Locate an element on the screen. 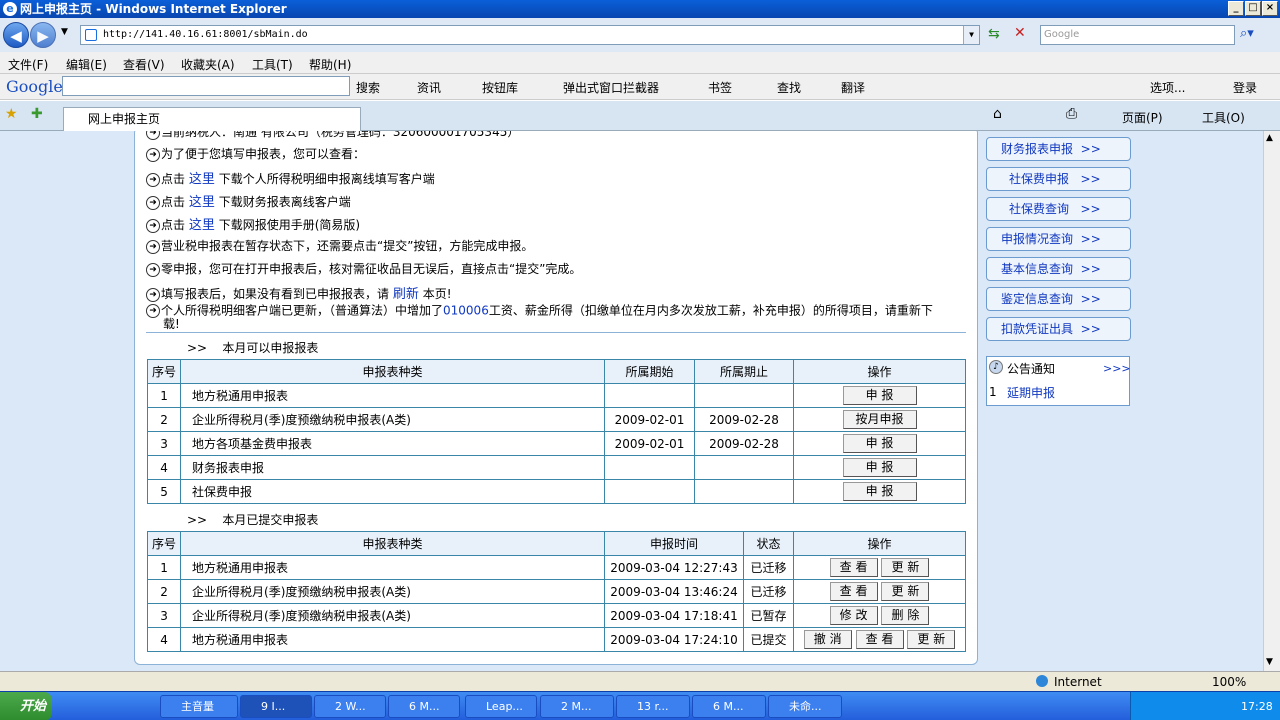 The width and height of the screenshot is (1280, 720). login-button: 登录 is located at coordinates (1245, 87).